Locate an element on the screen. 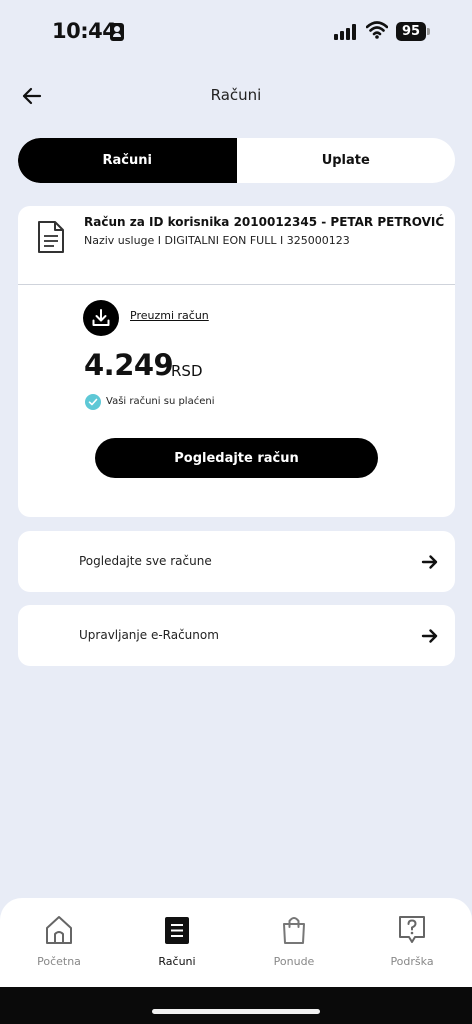 The image size is (472, 1024). bill-currency: RSD is located at coordinates (187, 371).